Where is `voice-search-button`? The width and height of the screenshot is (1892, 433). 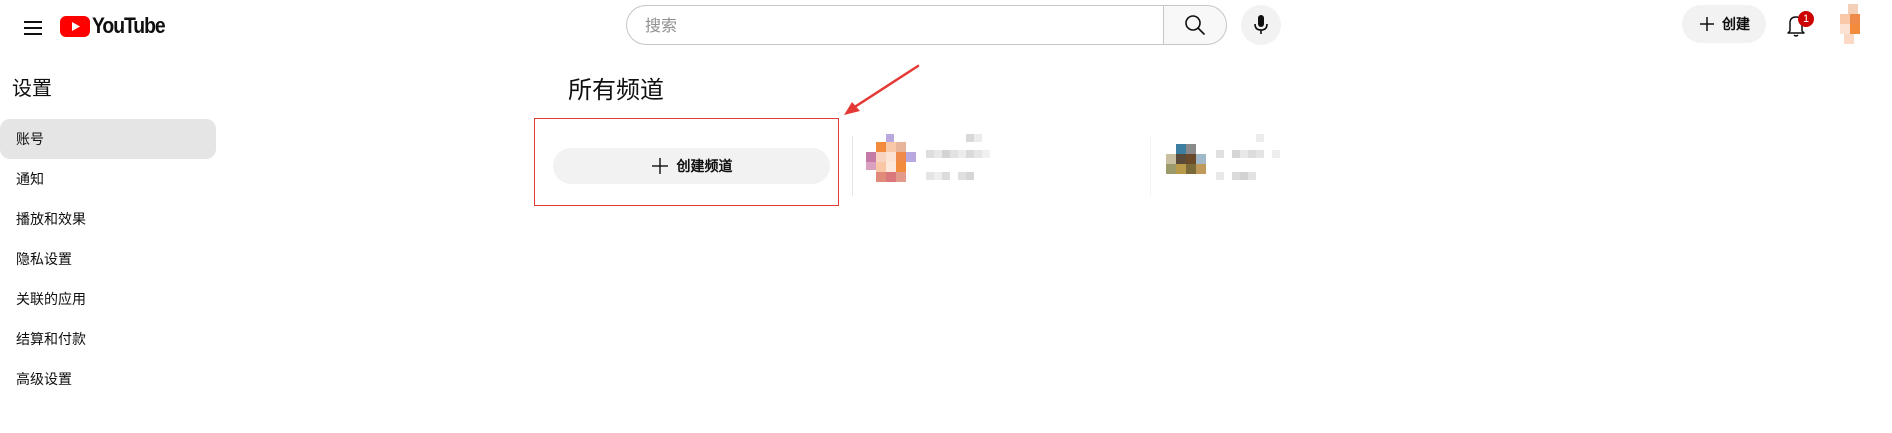 voice-search-button is located at coordinates (1261, 25).